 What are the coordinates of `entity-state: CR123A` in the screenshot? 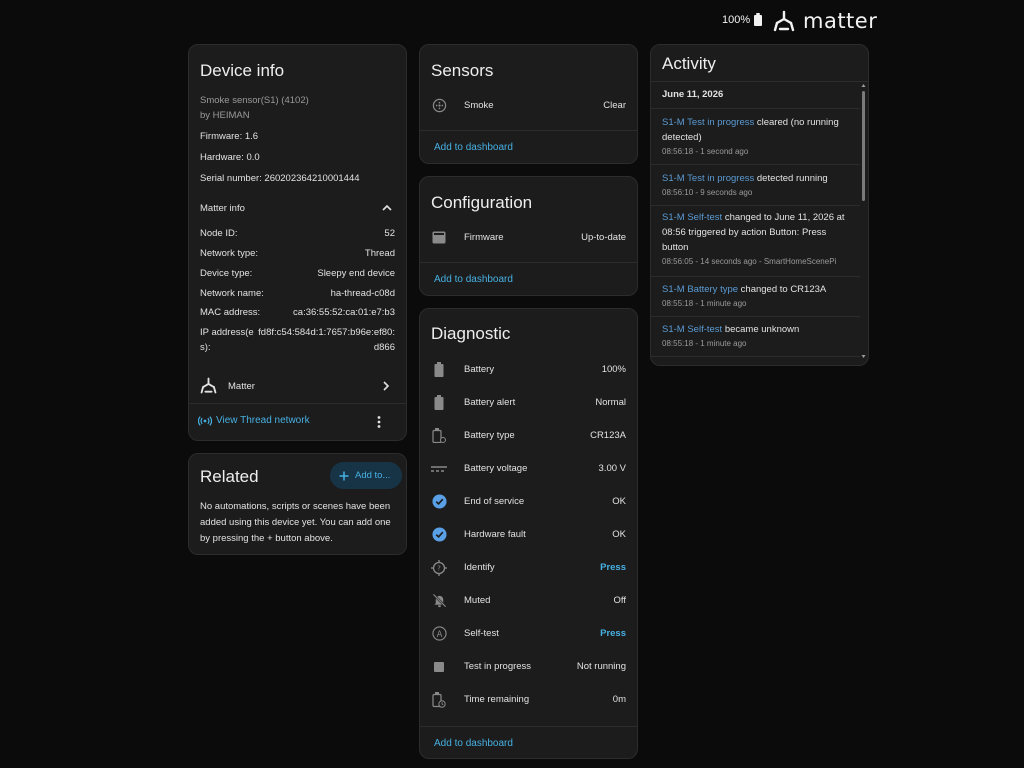 It's located at (608, 435).